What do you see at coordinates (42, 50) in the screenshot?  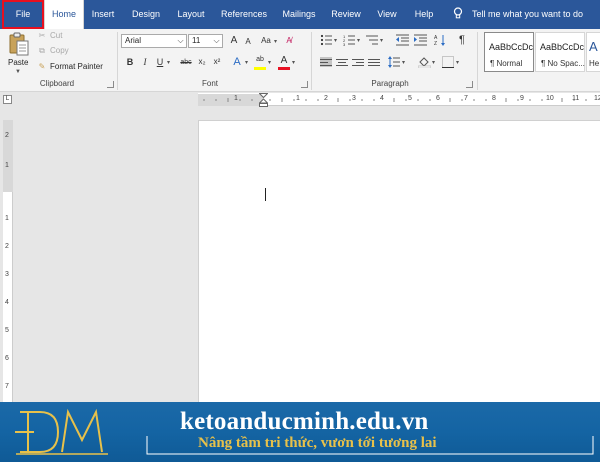 I see `copy-icon: ⧉` at bounding box center [42, 50].